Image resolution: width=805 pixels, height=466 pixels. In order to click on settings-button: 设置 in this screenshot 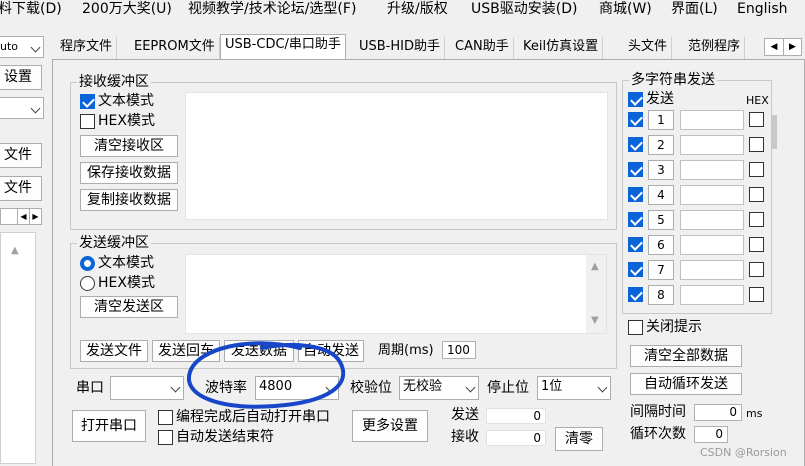, I will do `click(21, 77)`.